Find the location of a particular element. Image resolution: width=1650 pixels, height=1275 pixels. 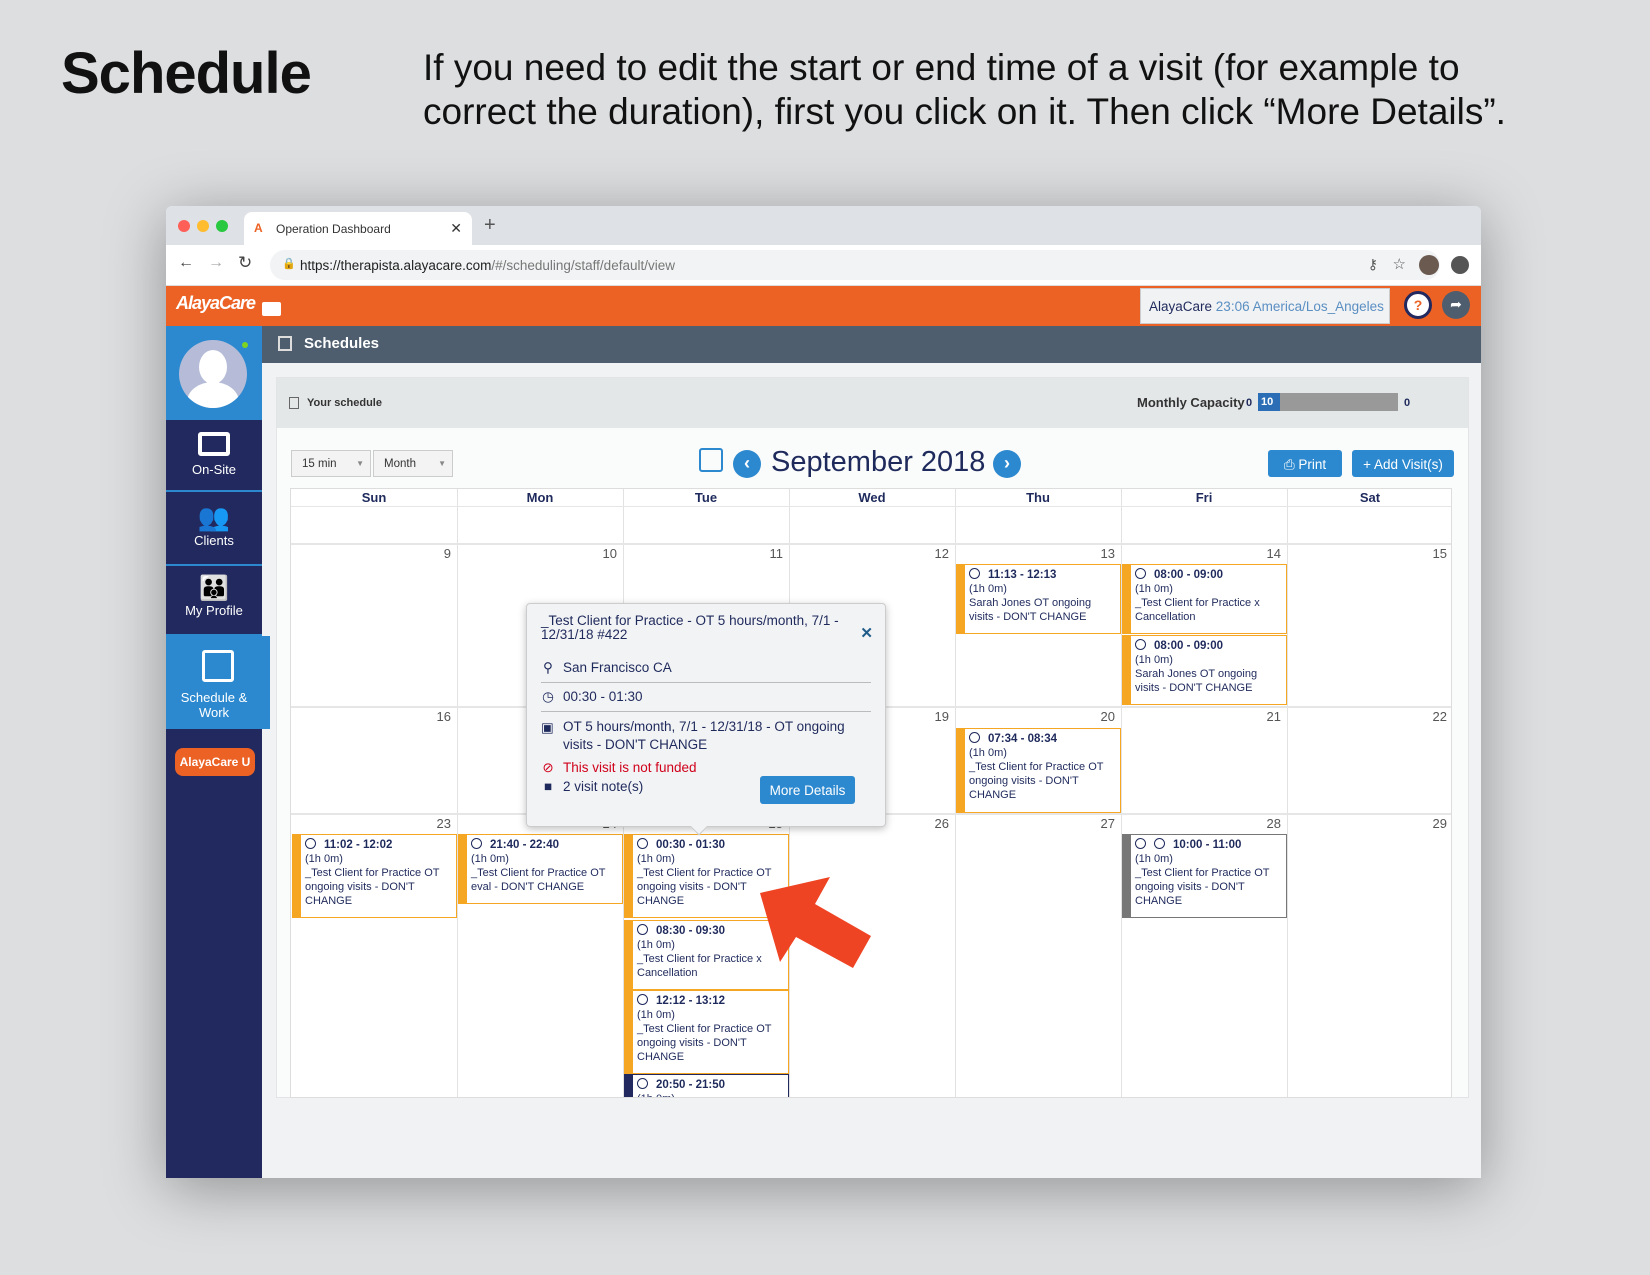

red-arrow is located at coordinates (815, 922).